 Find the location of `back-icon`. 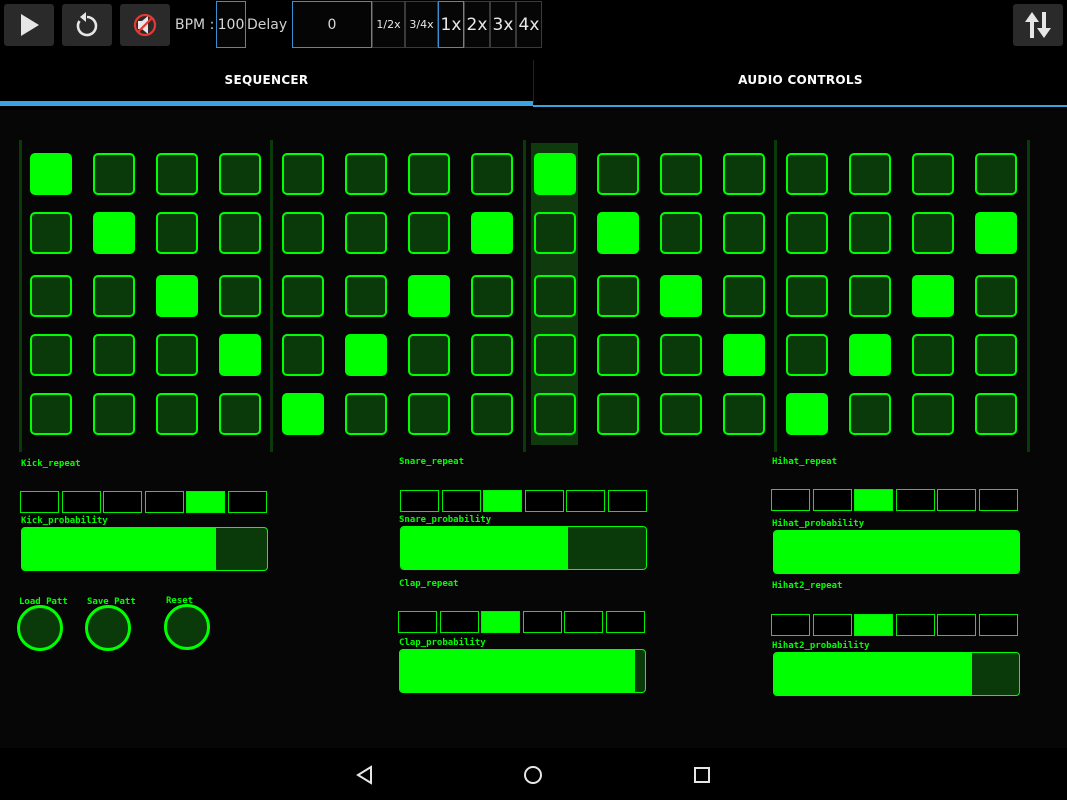

back-icon is located at coordinates (365, 775).